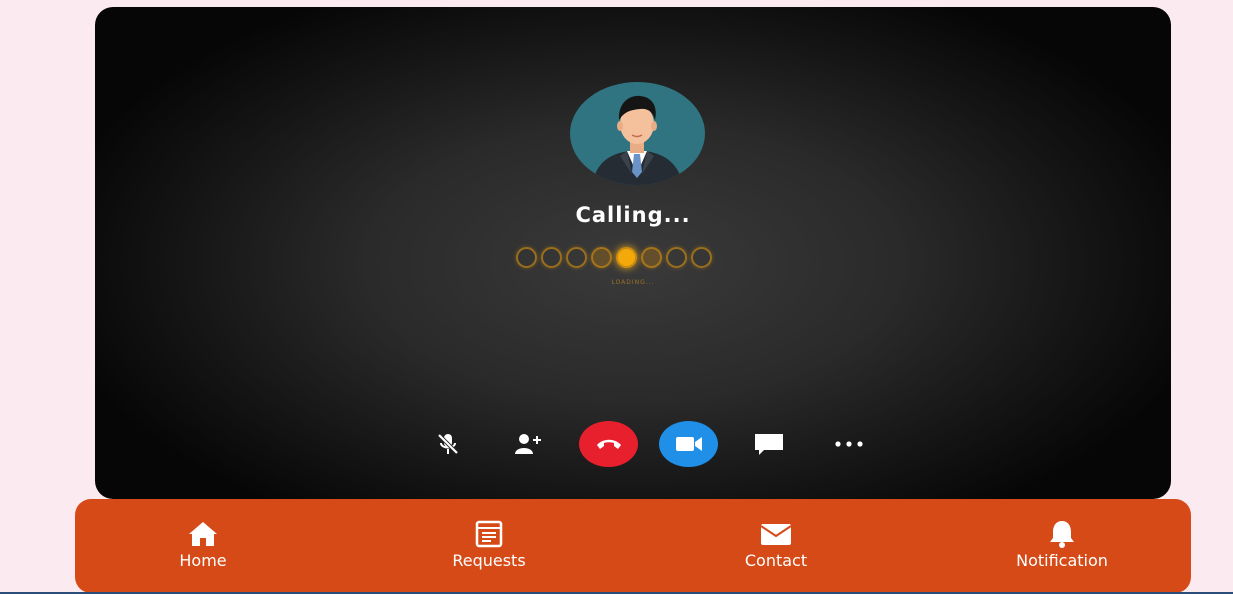 This screenshot has height=594, width=1233. Describe the element at coordinates (626, 257) in the screenshot. I see `loader-dot-active` at that location.